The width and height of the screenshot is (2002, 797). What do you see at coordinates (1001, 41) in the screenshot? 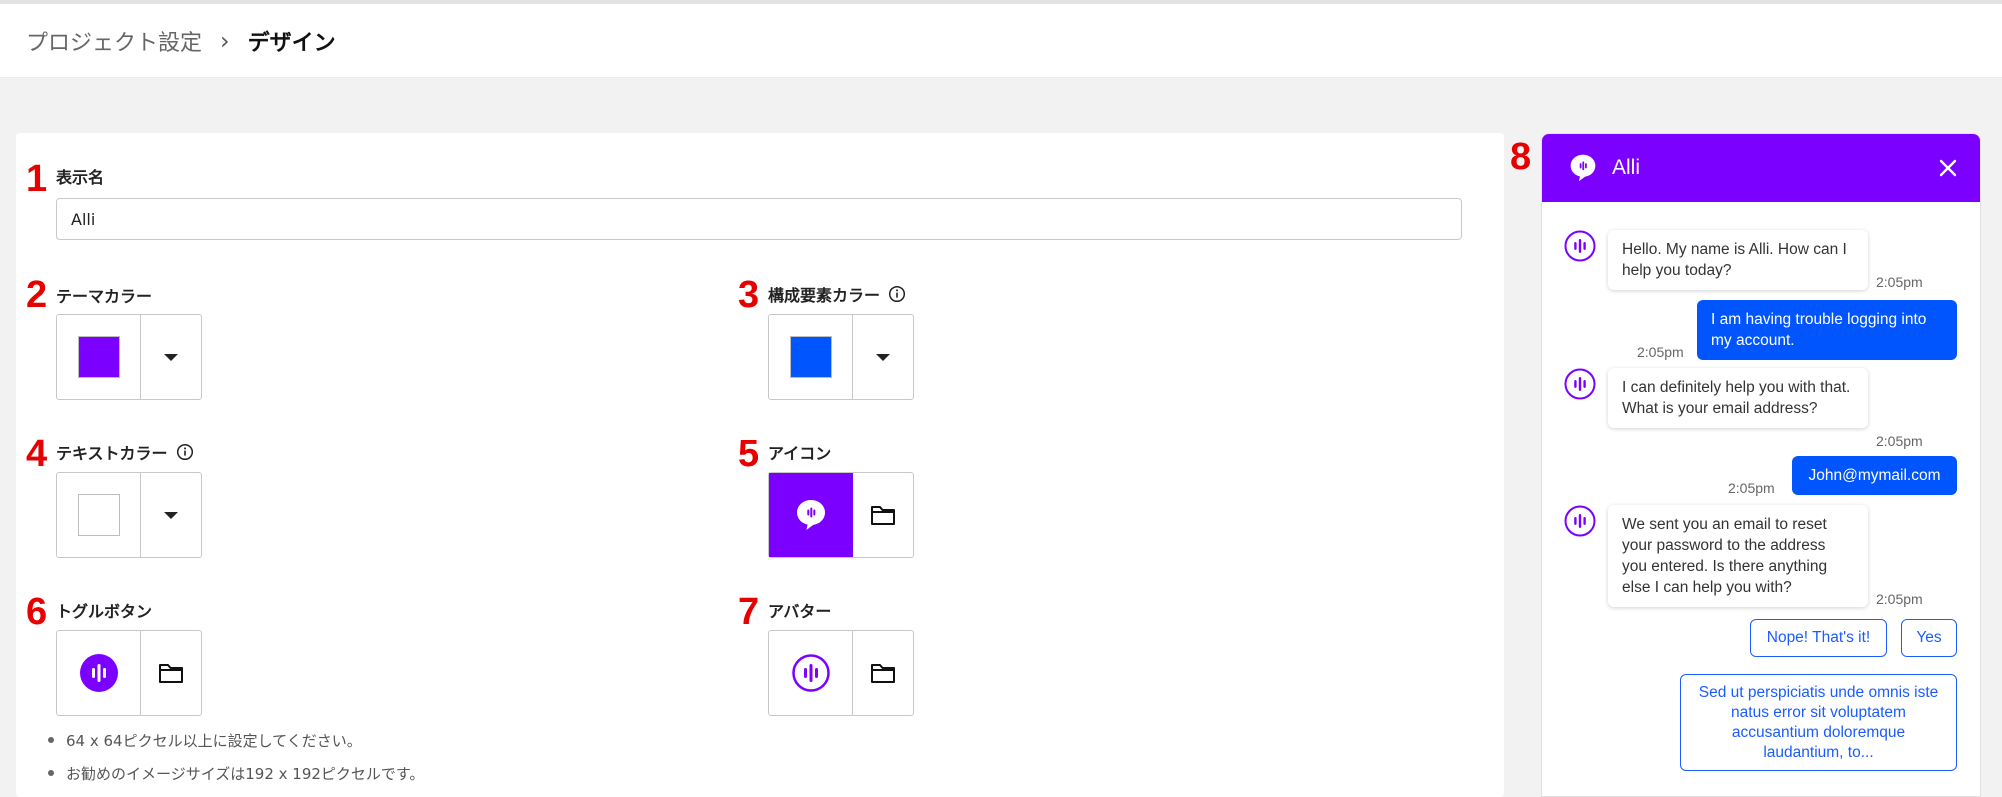
I see `page-header: プロジェクト設定 › デザイン` at bounding box center [1001, 41].